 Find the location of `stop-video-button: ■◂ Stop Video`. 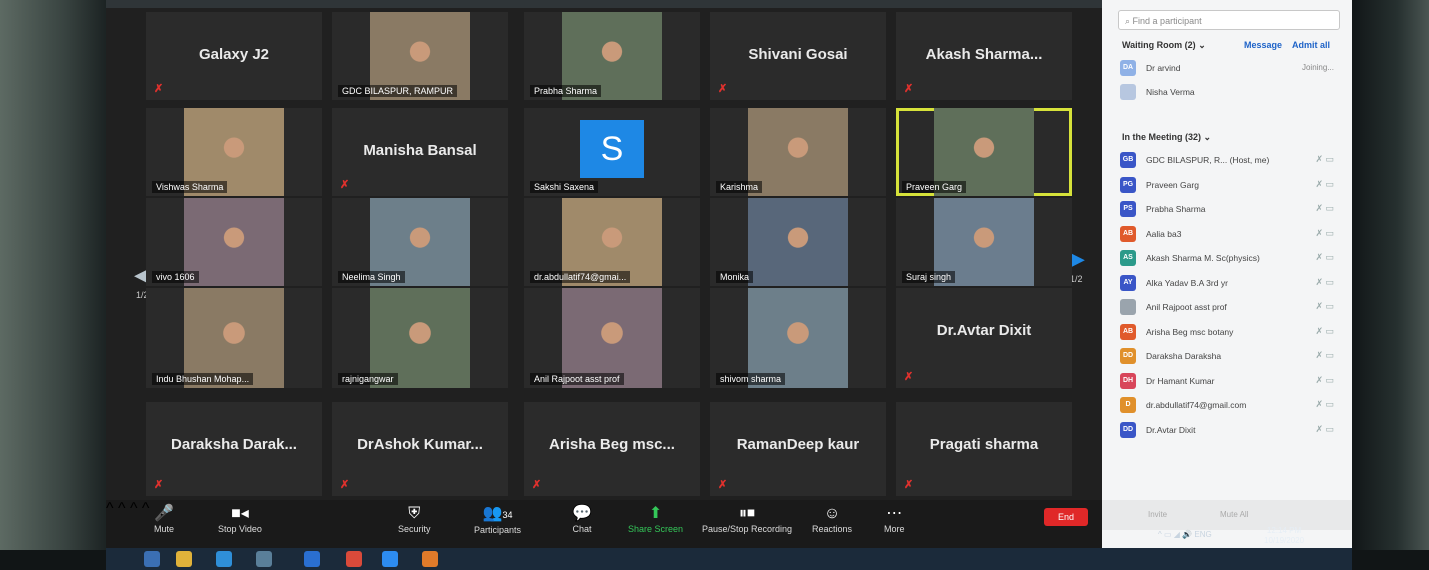

stop-video-button: ■◂ Stop Video is located at coordinates (240, 519).